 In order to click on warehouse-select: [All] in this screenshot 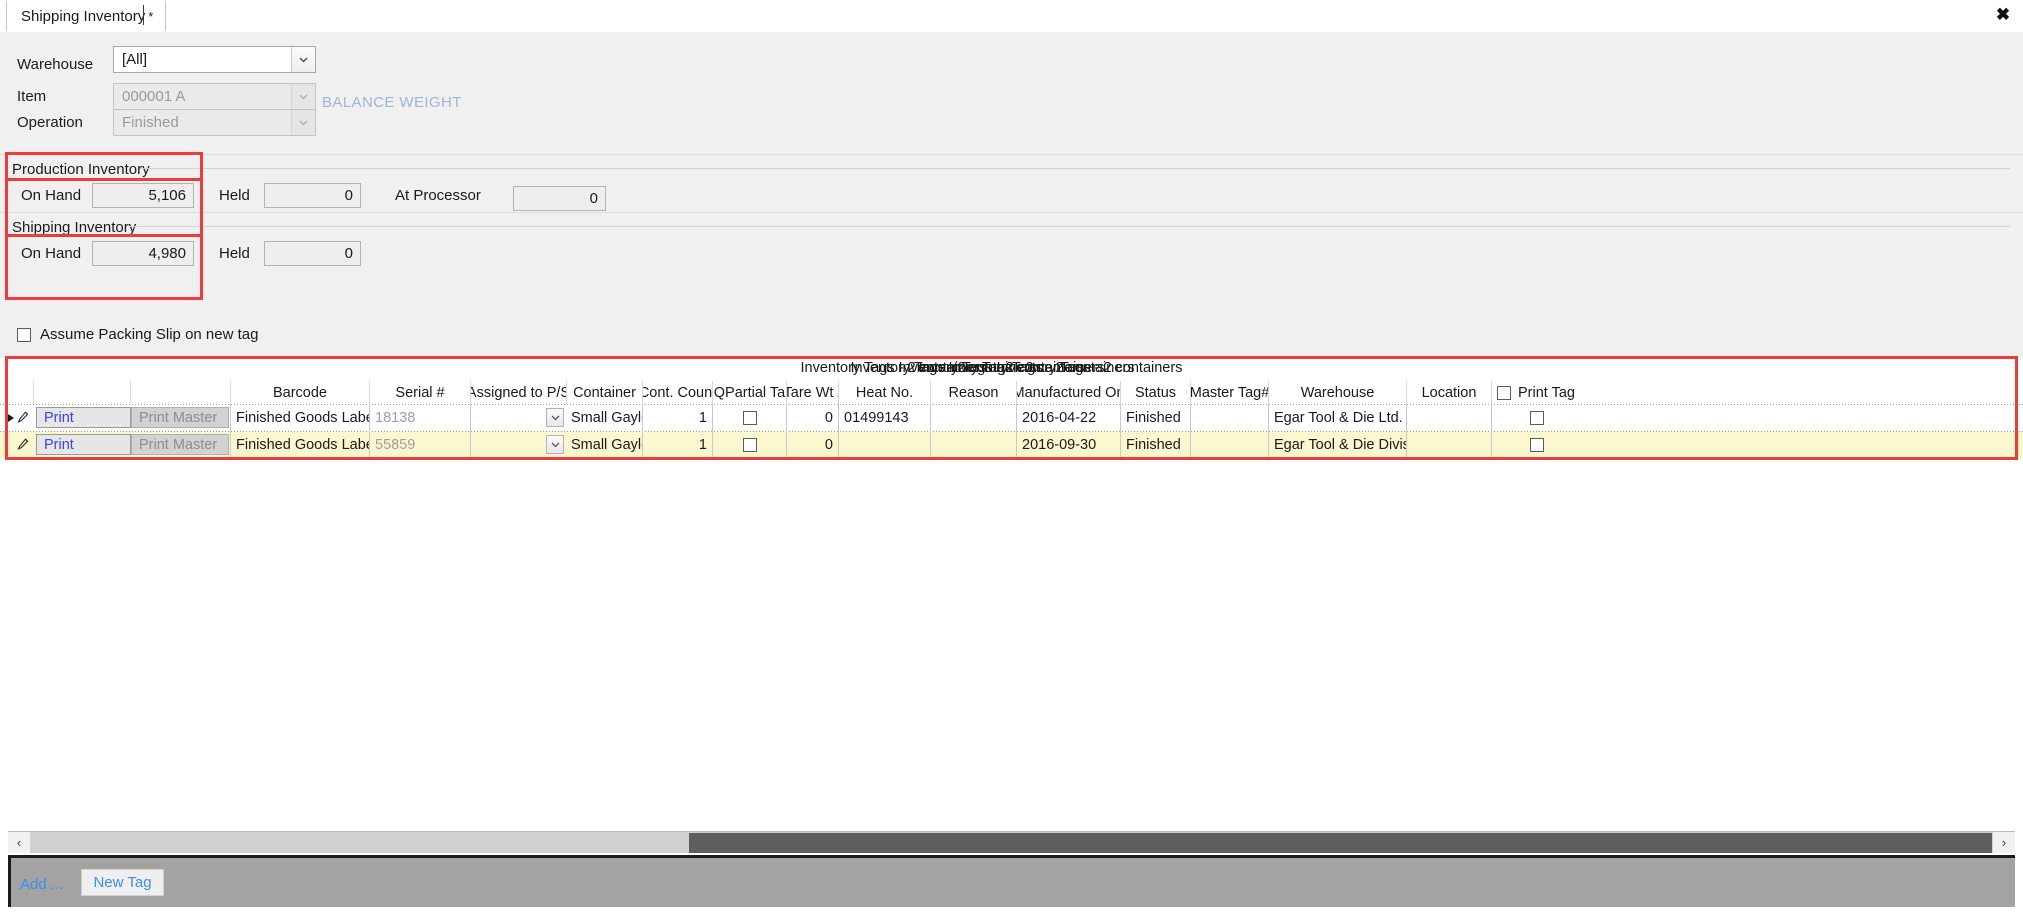, I will do `click(214, 59)`.